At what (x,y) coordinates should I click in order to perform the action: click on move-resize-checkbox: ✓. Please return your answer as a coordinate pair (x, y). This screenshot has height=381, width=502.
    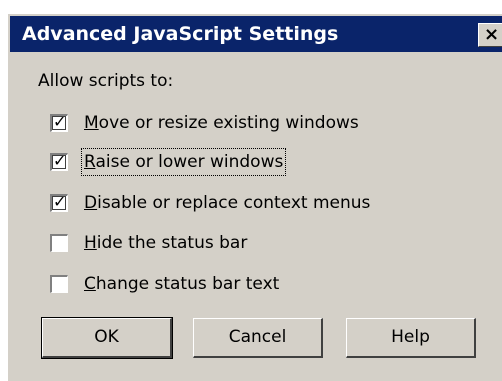
    Looking at the image, I should click on (59, 122).